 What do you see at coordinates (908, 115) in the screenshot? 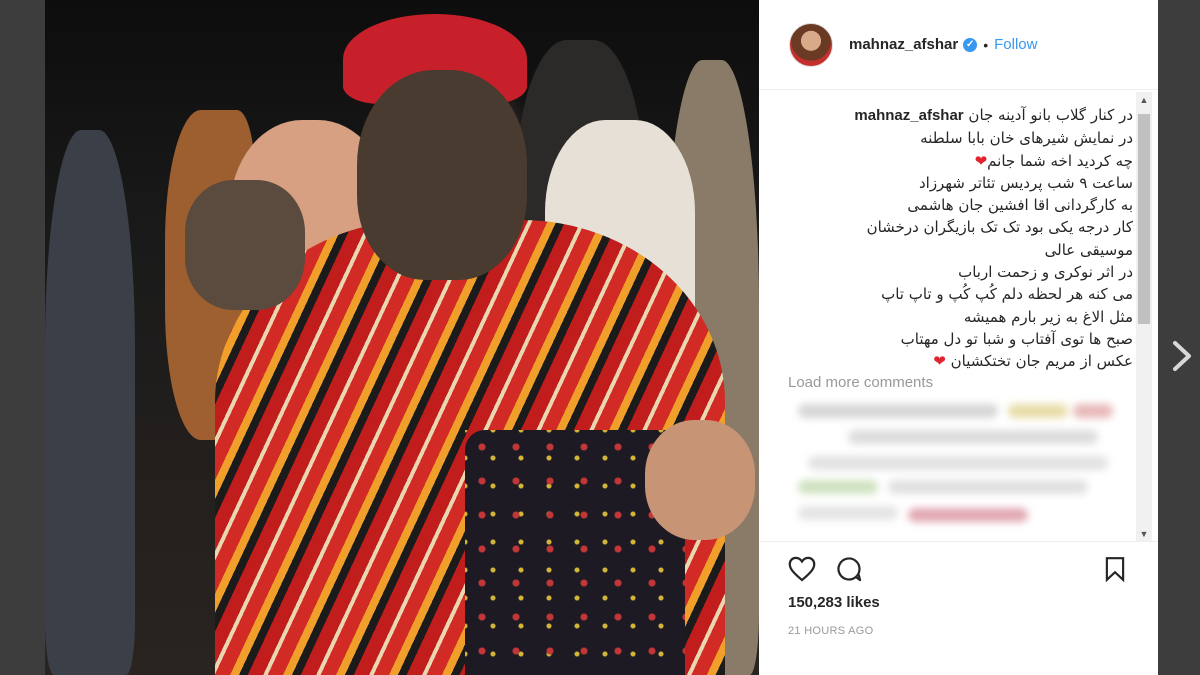
I see `caption-username-link: mahnaz_afshar` at bounding box center [908, 115].